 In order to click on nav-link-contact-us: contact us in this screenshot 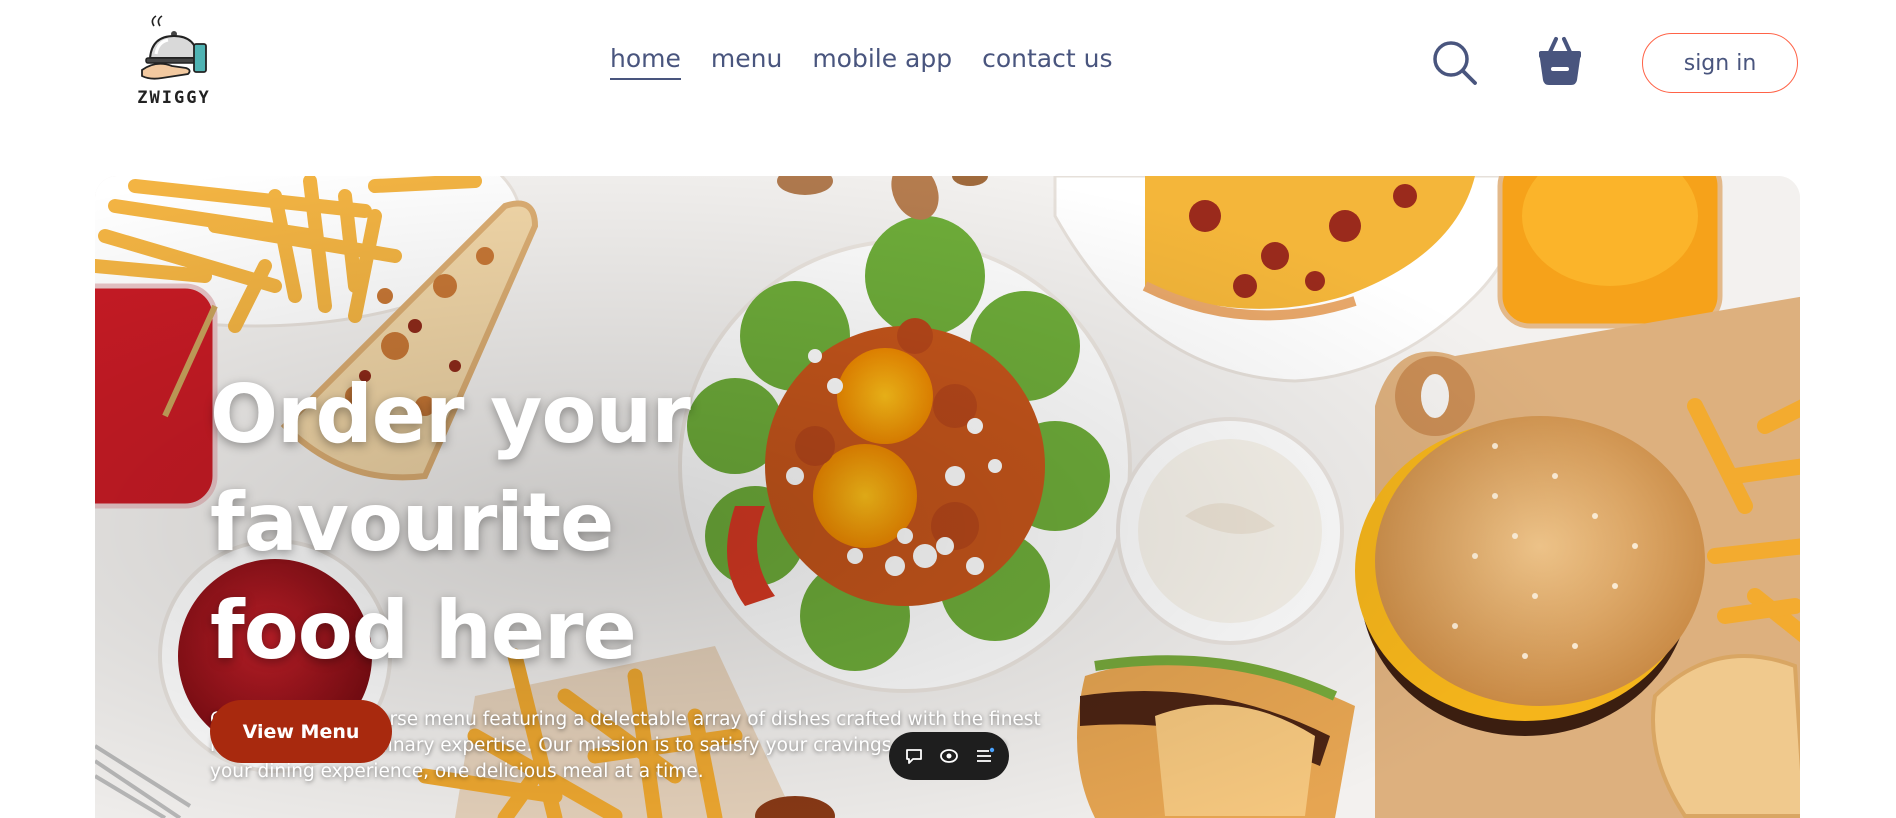, I will do `click(1047, 62)`.